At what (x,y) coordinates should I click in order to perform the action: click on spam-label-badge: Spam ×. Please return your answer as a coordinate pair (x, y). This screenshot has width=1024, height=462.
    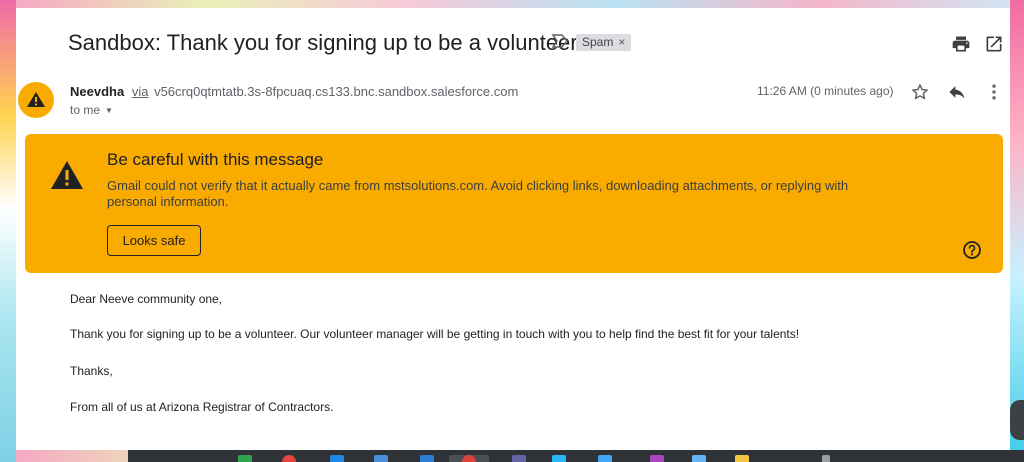
    Looking at the image, I should click on (604, 42).